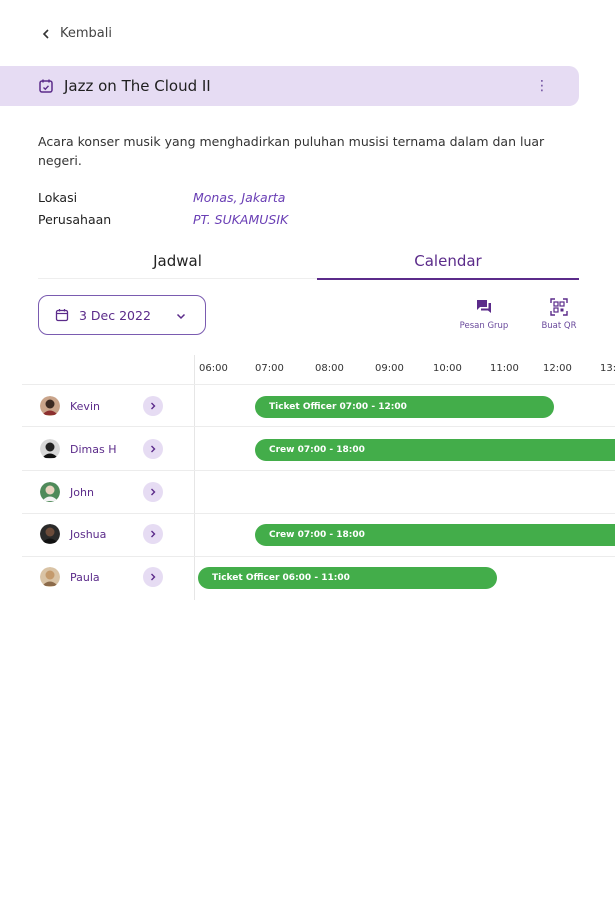 The width and height of the screenshot is (615, 900). I want to click on date-picker: 3 Dec 2022, so click(122, 315).